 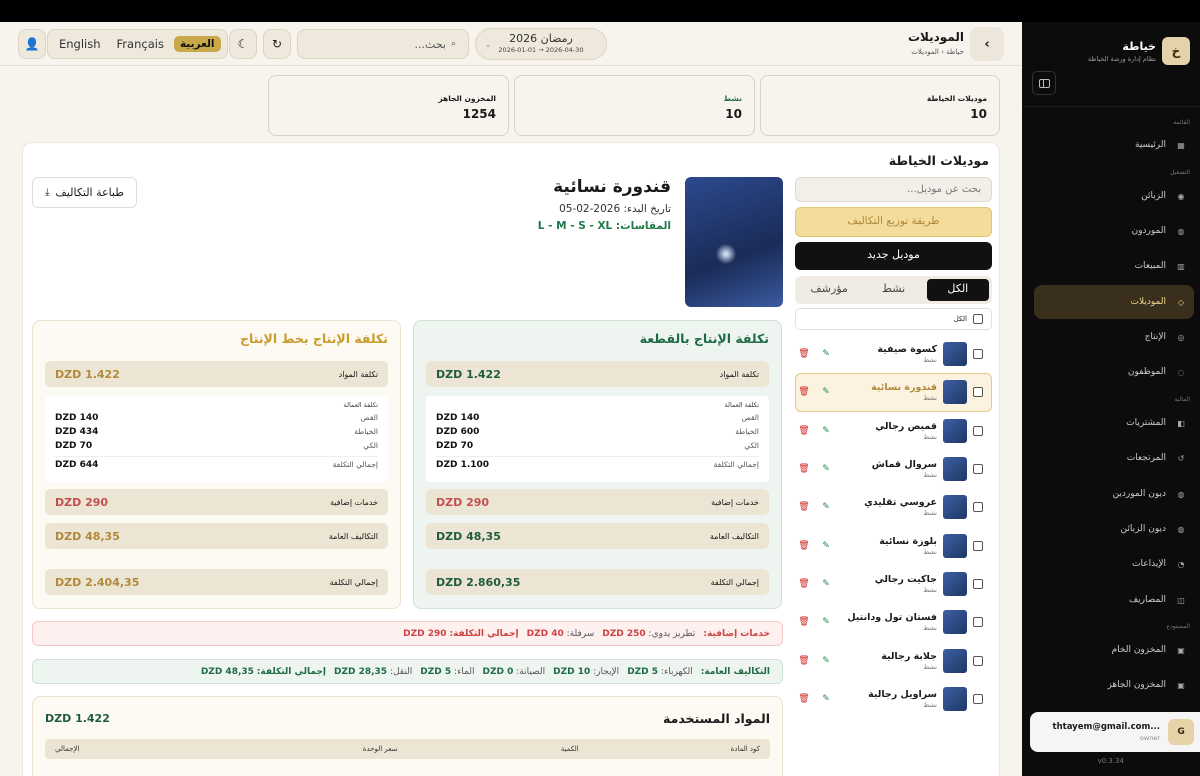 I want to click on tab-active: نشط, so click(x=893, y=290).